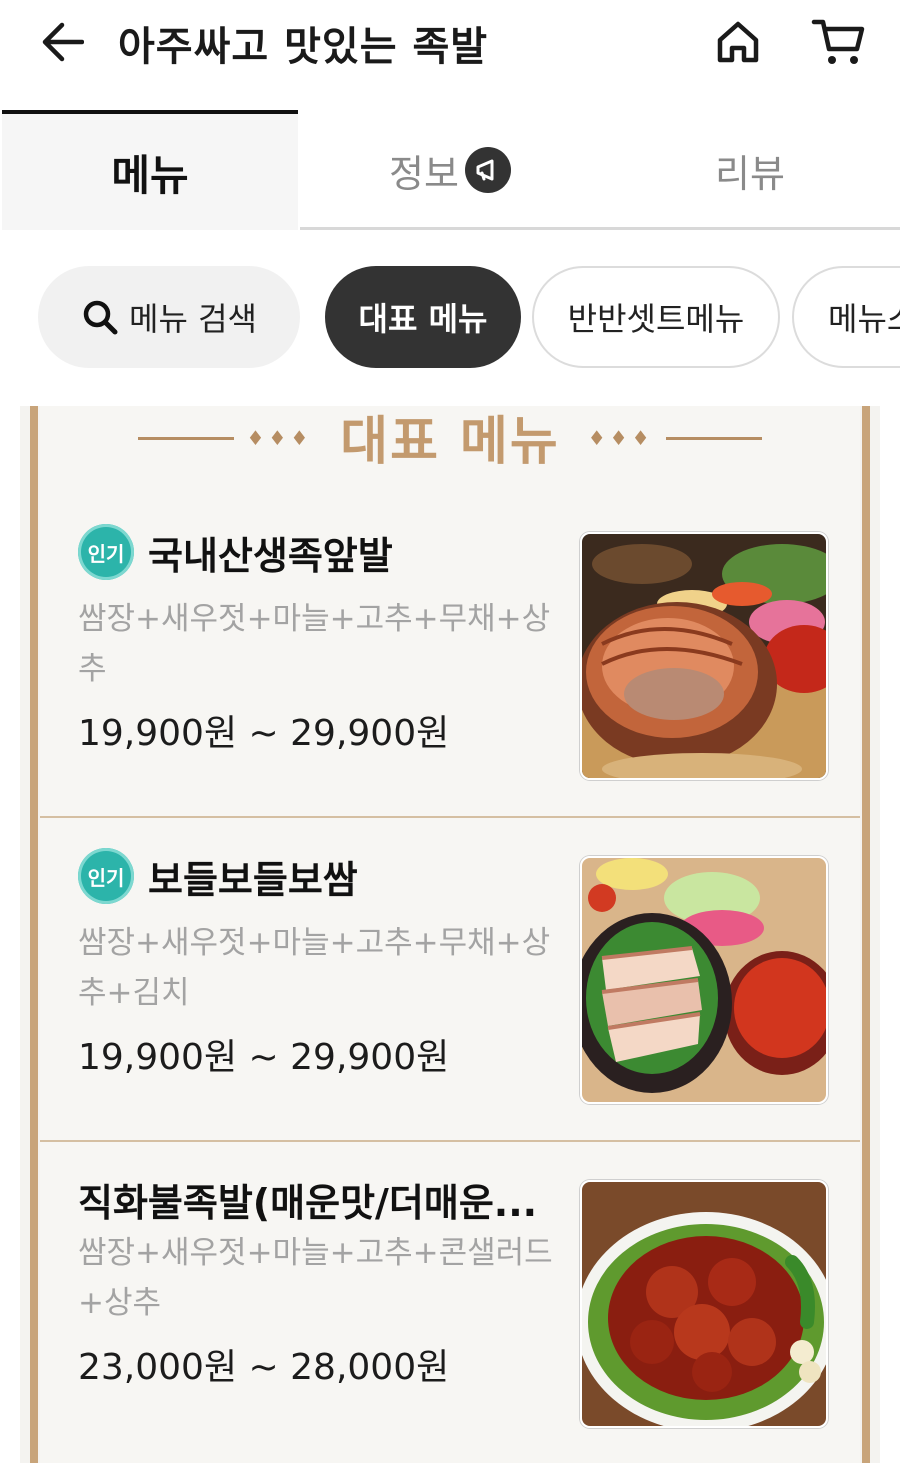 The image size is (900, 1463). Describe the element at coordinates (424, 173) in the screenshot. I see `tab-info-label: 정보` at that location.